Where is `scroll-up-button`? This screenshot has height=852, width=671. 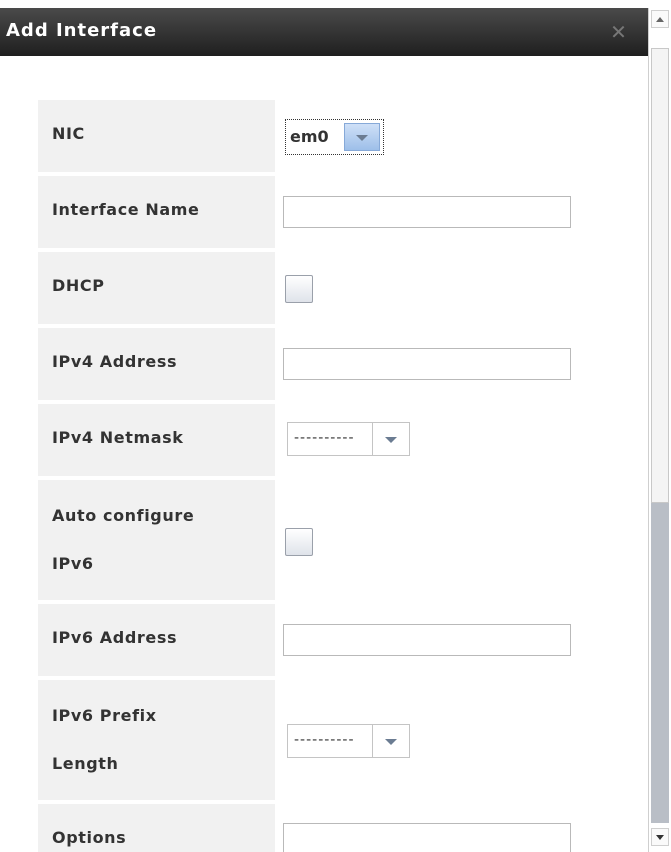 scroll-up-button is located at coordinates (660, 19).